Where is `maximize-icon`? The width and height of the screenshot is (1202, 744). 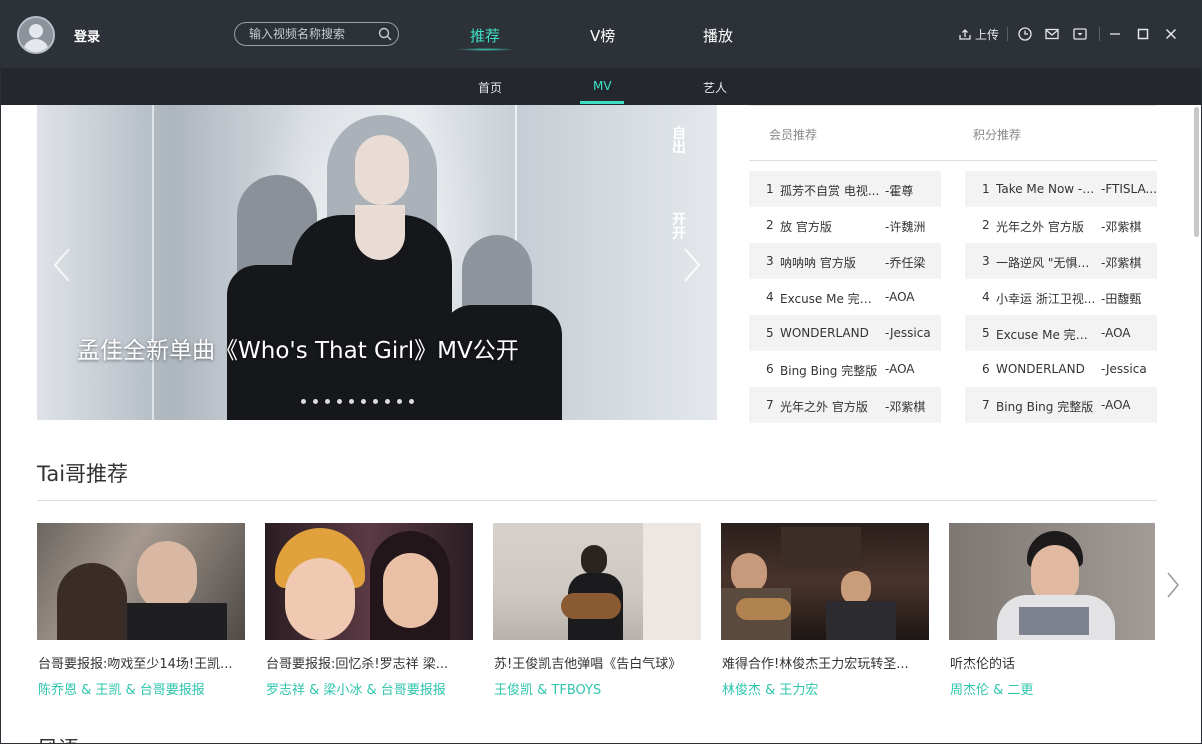 maximize-icon is located at coordinates (1143, 34).